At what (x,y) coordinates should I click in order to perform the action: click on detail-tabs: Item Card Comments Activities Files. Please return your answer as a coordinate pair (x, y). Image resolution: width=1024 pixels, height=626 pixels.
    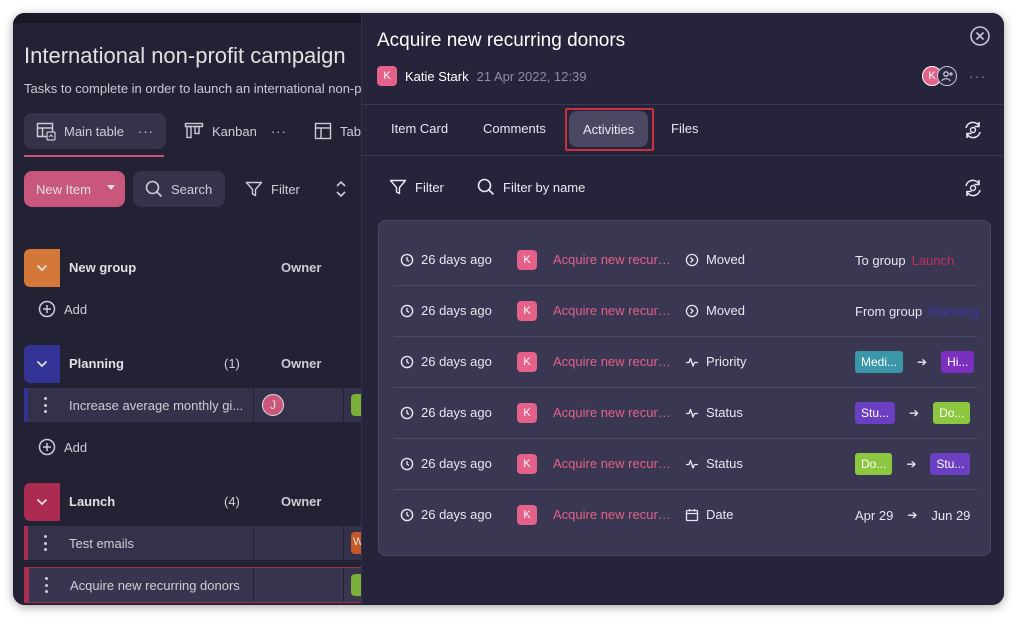
    Looking at the image, I should click on (683, 130).